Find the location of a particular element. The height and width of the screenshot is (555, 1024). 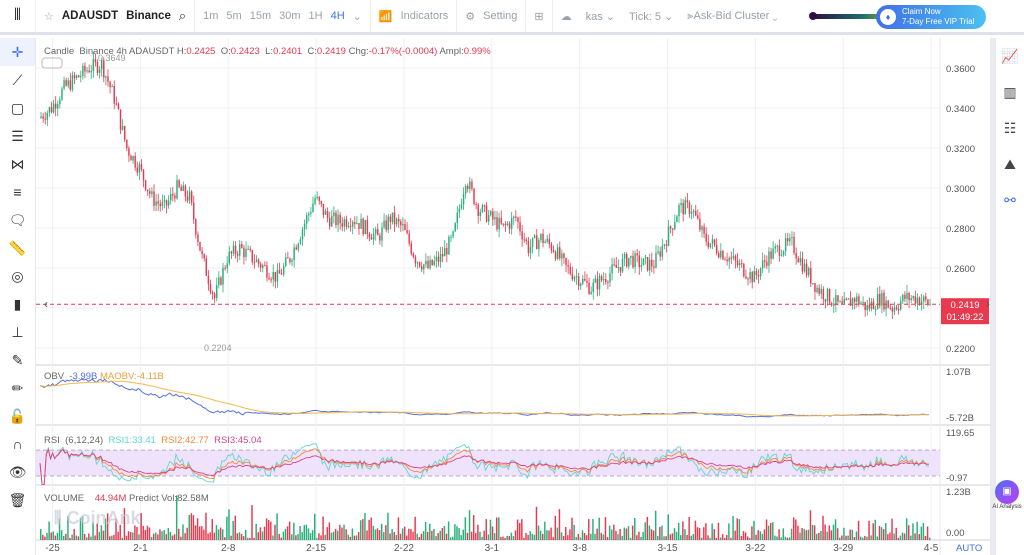

cloud-icon: ☁ is located at coordinates (566, 16).